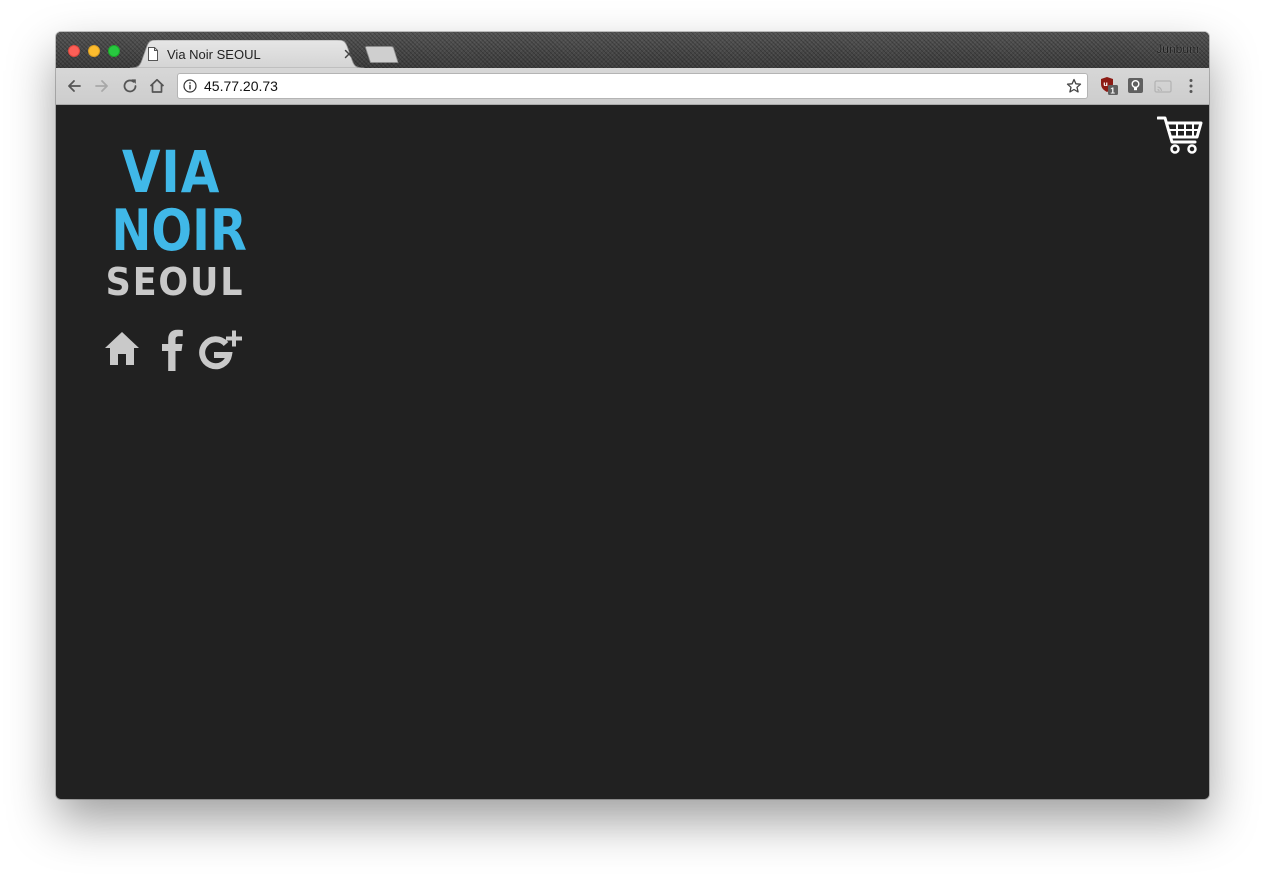 The width and height of the screenshot is (1265, 879). What do you see at coordinates (220, 350) in the screenshot?
I see `google-plus-icon` at bounding box center [220, 350].